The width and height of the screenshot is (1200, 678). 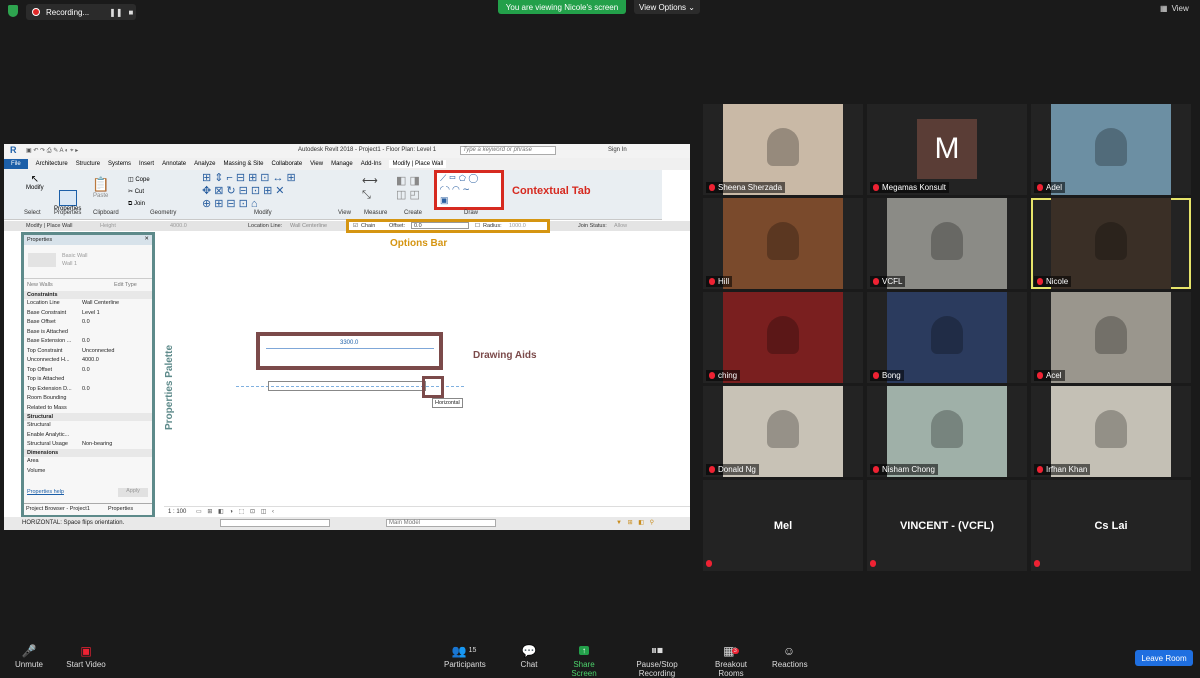 What do you see at coordinates (119, 164) in the screenshot?
I see `tab-systems: Systems` at bounding box center [119, 164].